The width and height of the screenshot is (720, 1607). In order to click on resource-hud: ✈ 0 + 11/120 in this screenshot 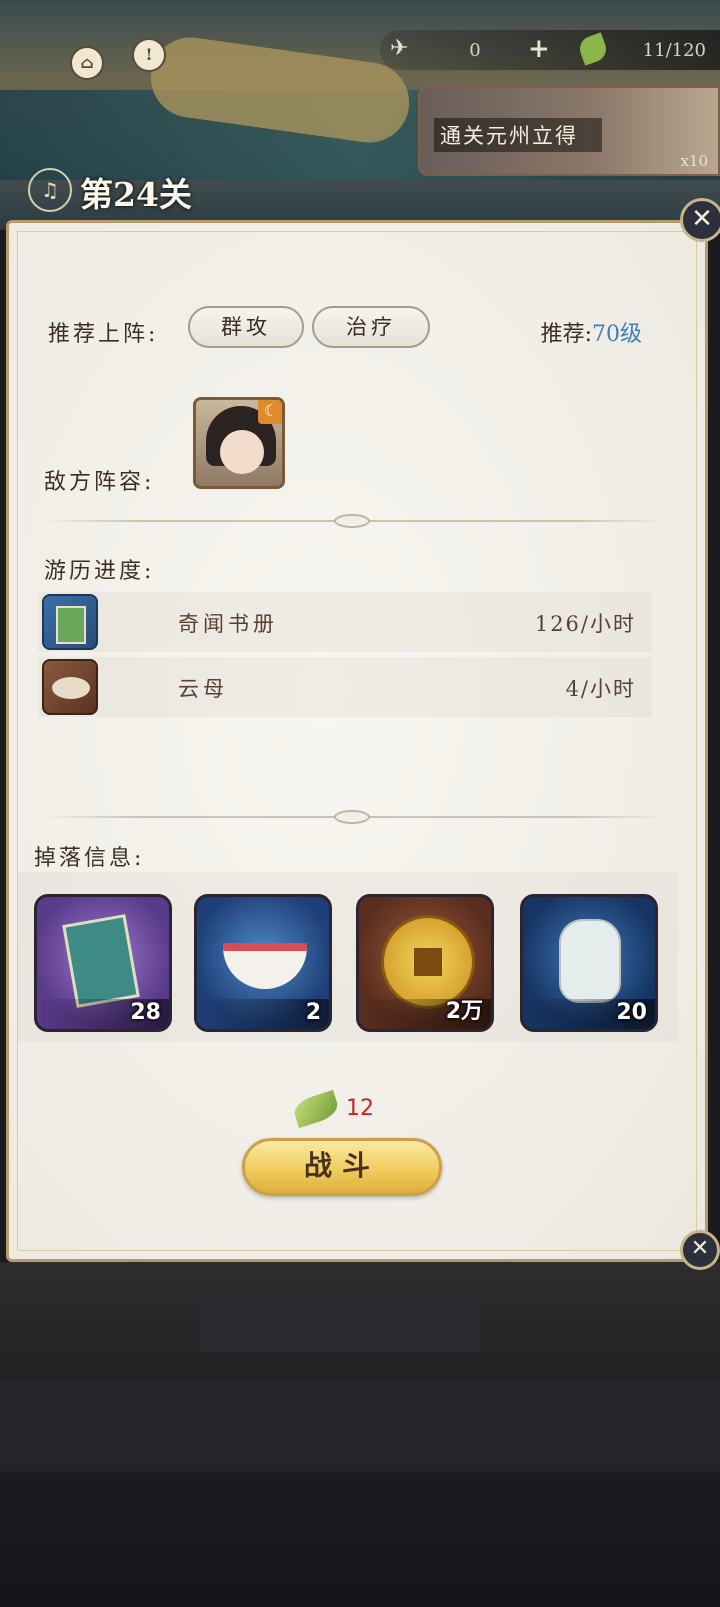, I will do `click(550, 51)`.